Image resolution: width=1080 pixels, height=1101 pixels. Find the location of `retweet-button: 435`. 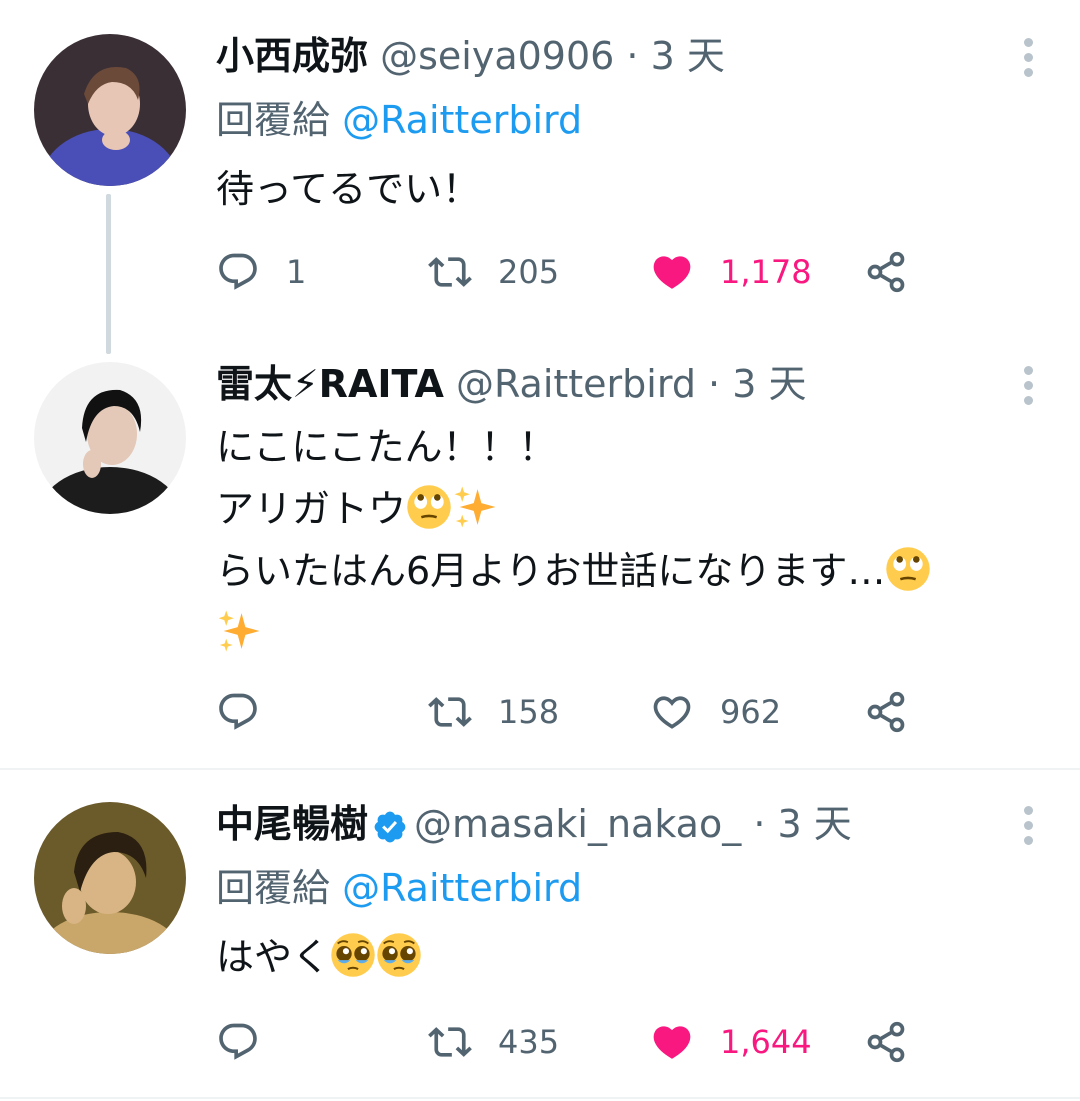

retweet-button: 435 is located at coordinates (493, 1042).